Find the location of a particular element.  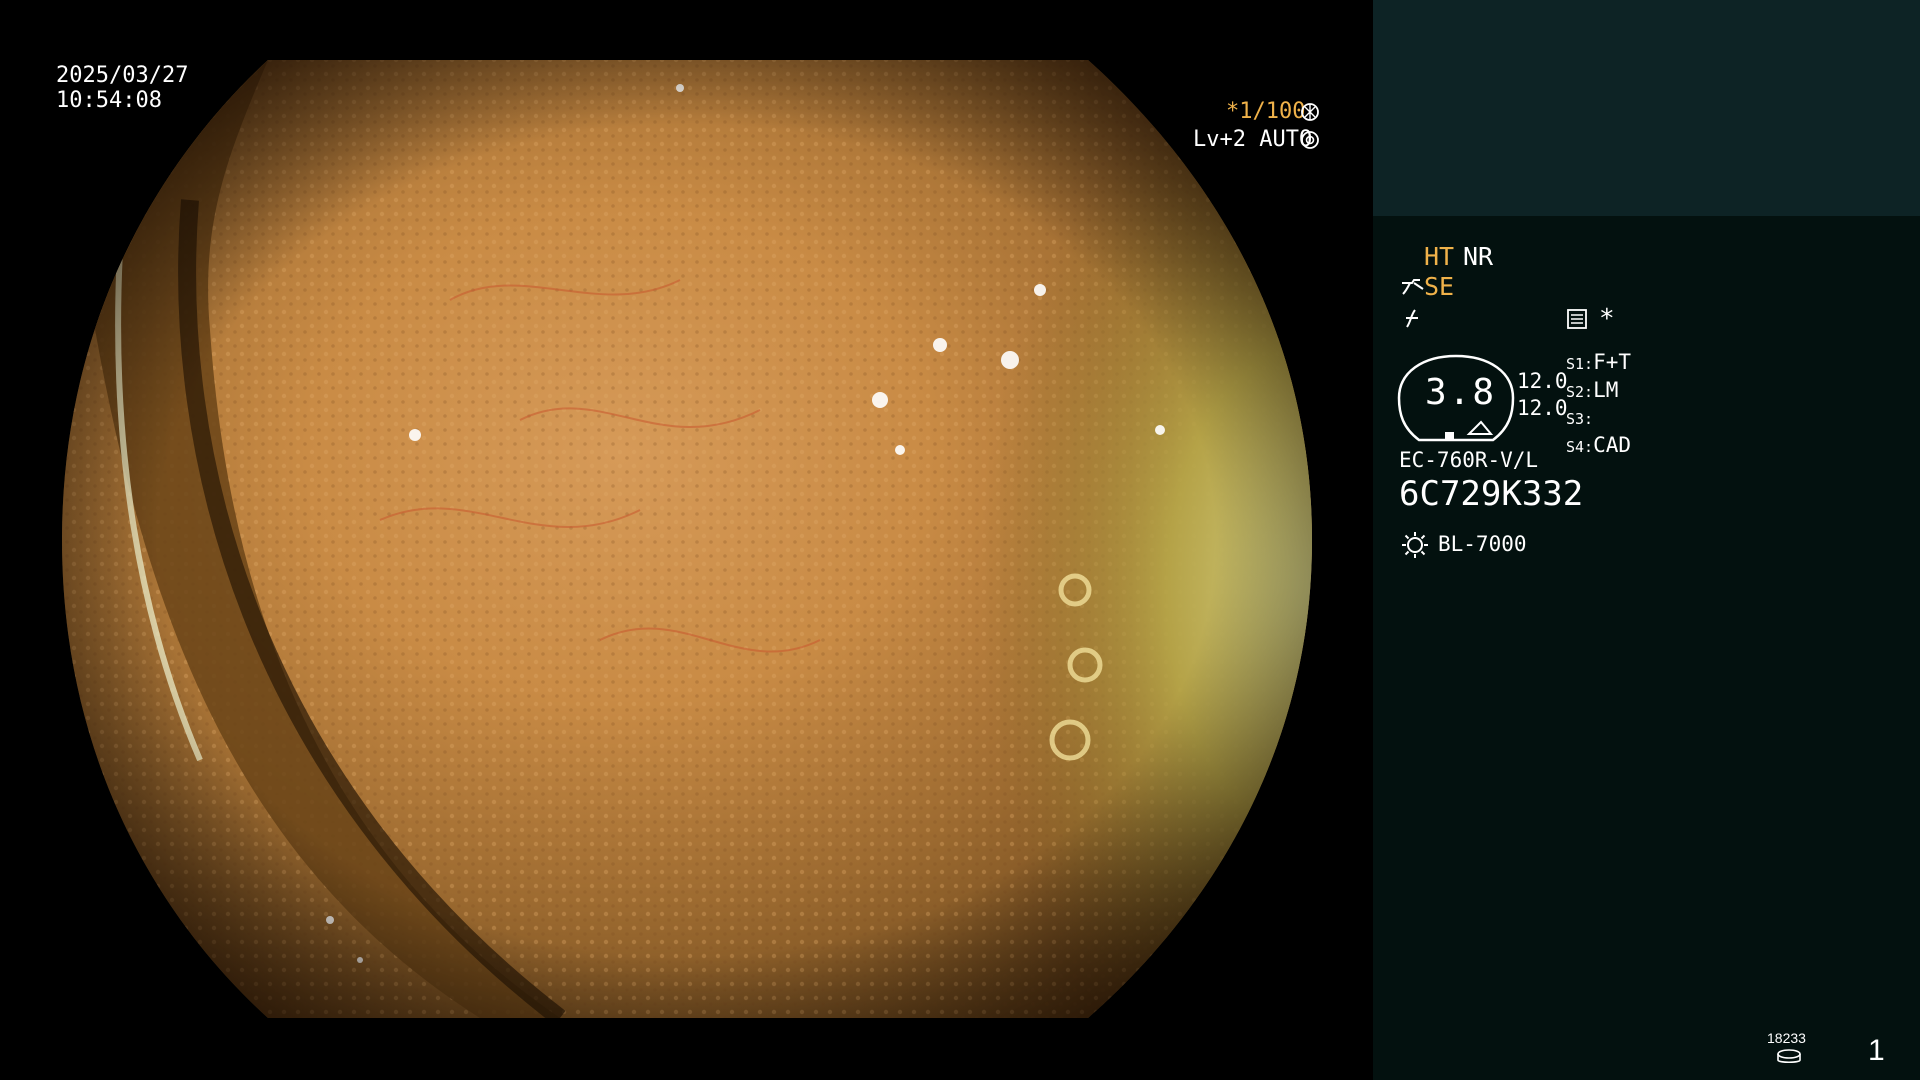

switch-value: LM is located at coordinates (1606, 389).